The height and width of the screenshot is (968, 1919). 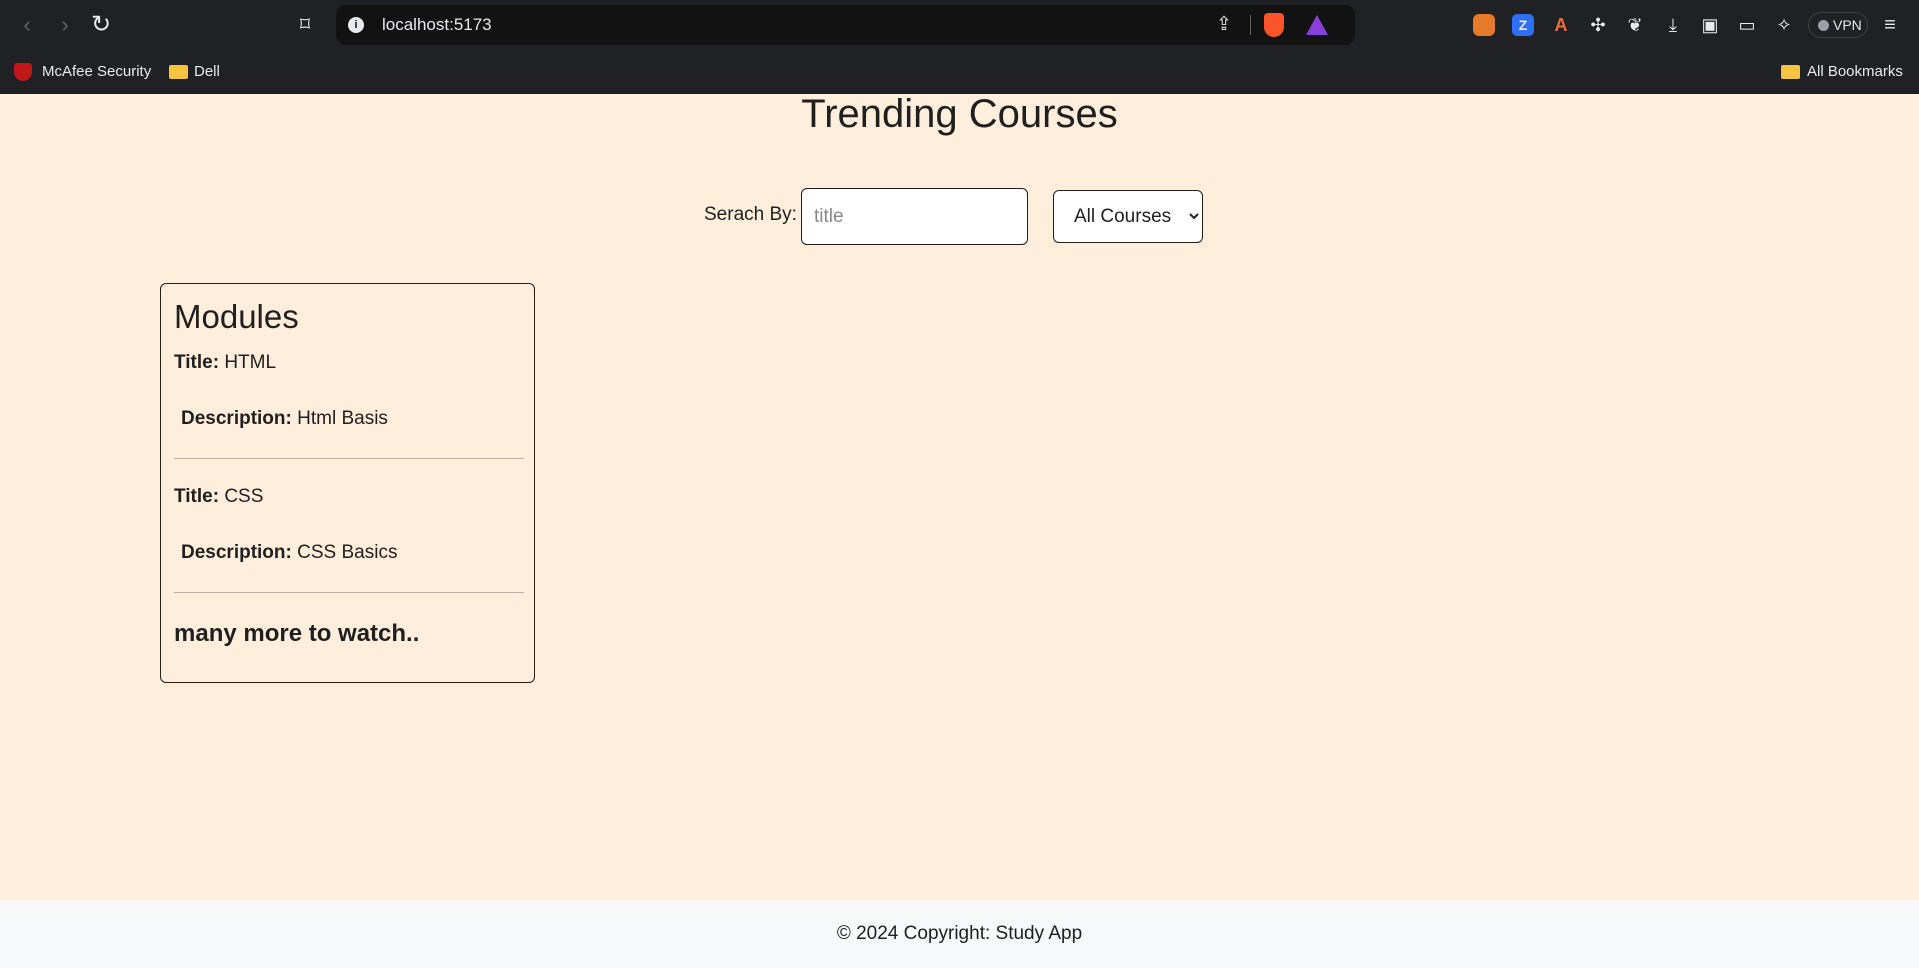 What do you see at coordinates (959, 114) in the screenshot?
I see `page-title: Trending Courses` at bounding box center [959, 114].